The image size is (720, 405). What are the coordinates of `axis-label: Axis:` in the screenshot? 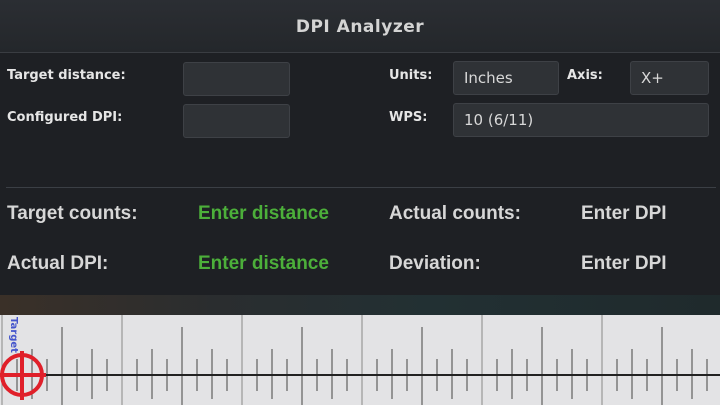 It's located at (585, 75).